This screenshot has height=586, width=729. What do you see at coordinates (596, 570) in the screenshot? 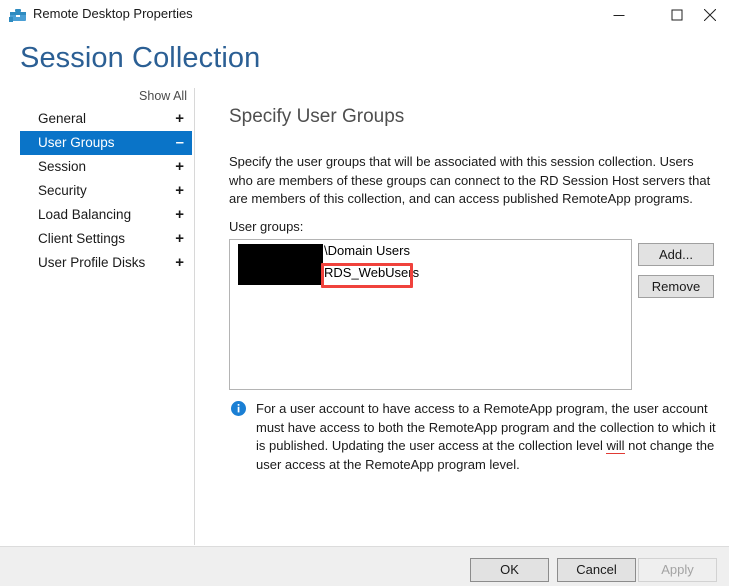
I see `cancel-button: Cancel` at bounding box center [596, 570].